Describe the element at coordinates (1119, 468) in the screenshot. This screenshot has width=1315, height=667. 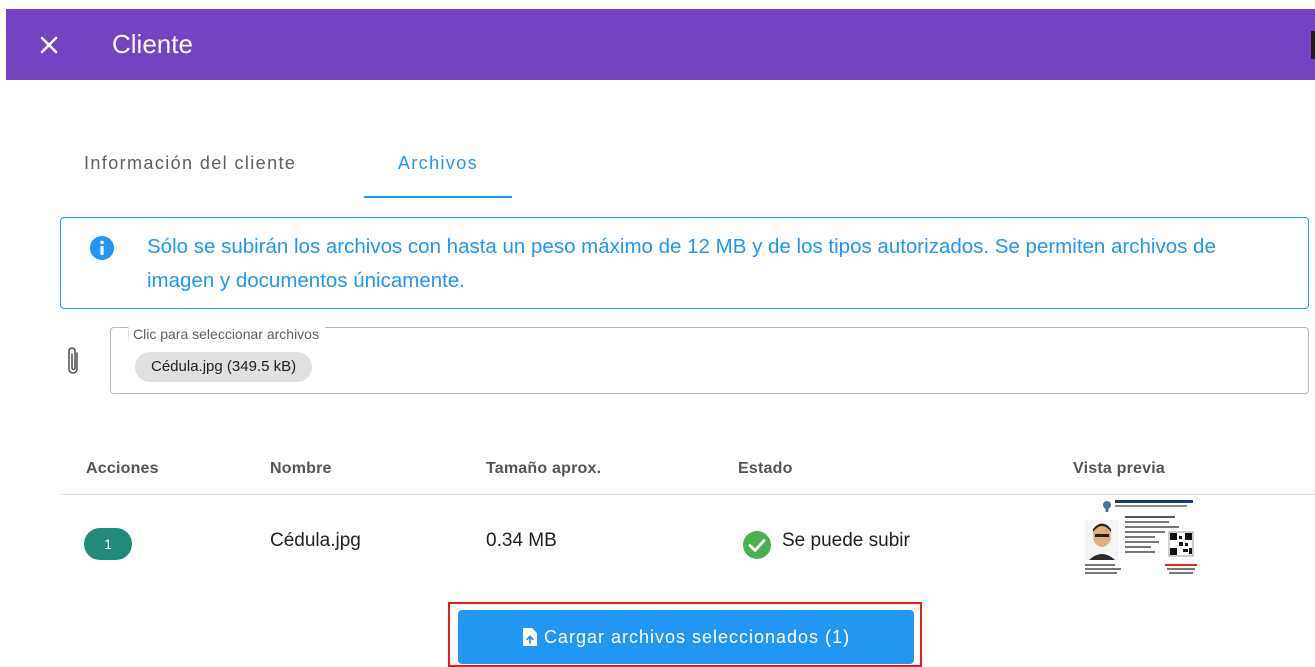
I see `column-header-vista-previa: Vista previa` at that location.